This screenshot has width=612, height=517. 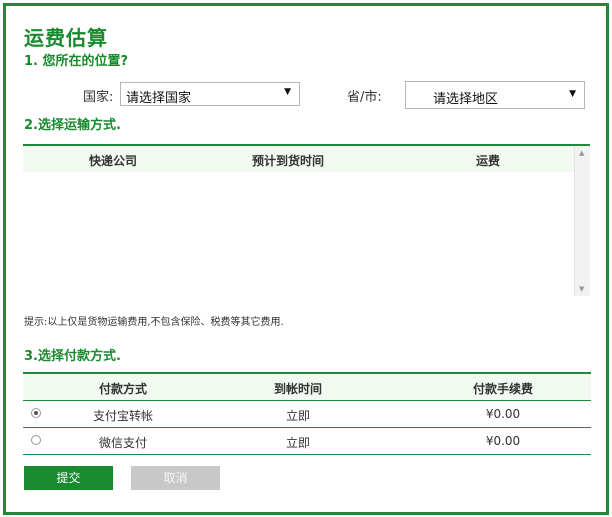 I want to click on province-select-value: 请选择地区, so click(x=466, y=99).